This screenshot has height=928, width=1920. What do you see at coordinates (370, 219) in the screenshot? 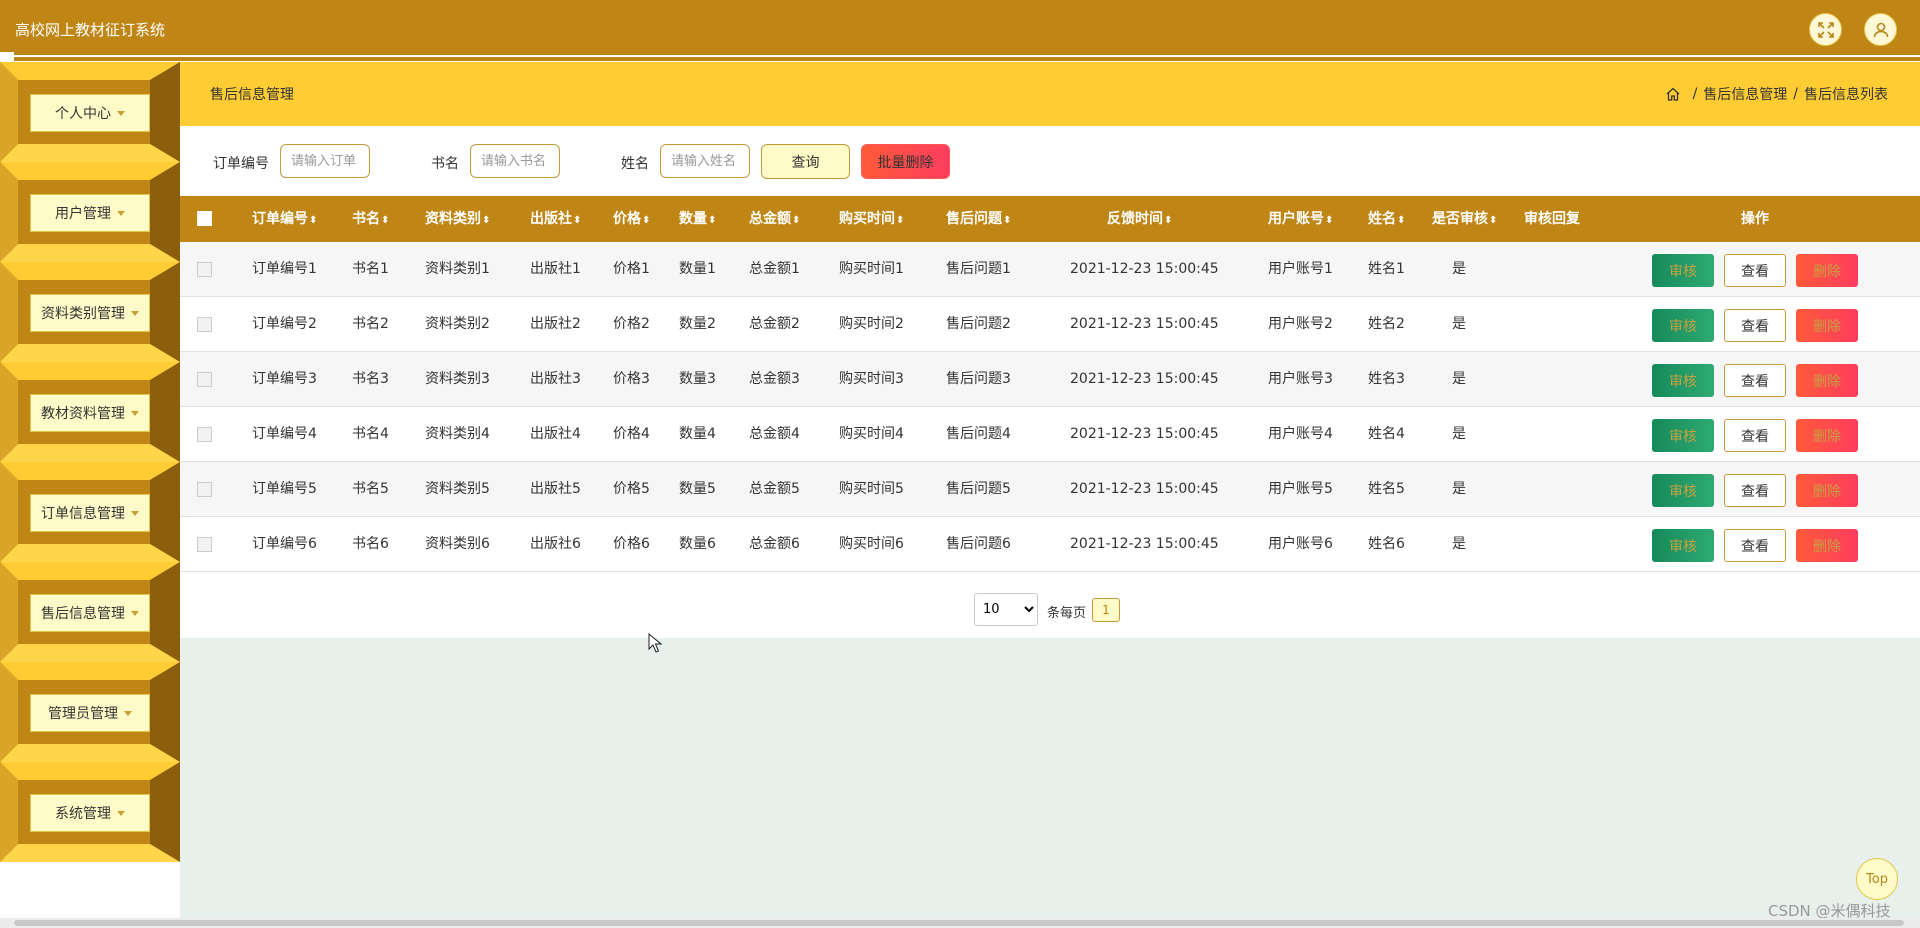
I see `column-header: 书名⬍` at bounding box center [370, 219].